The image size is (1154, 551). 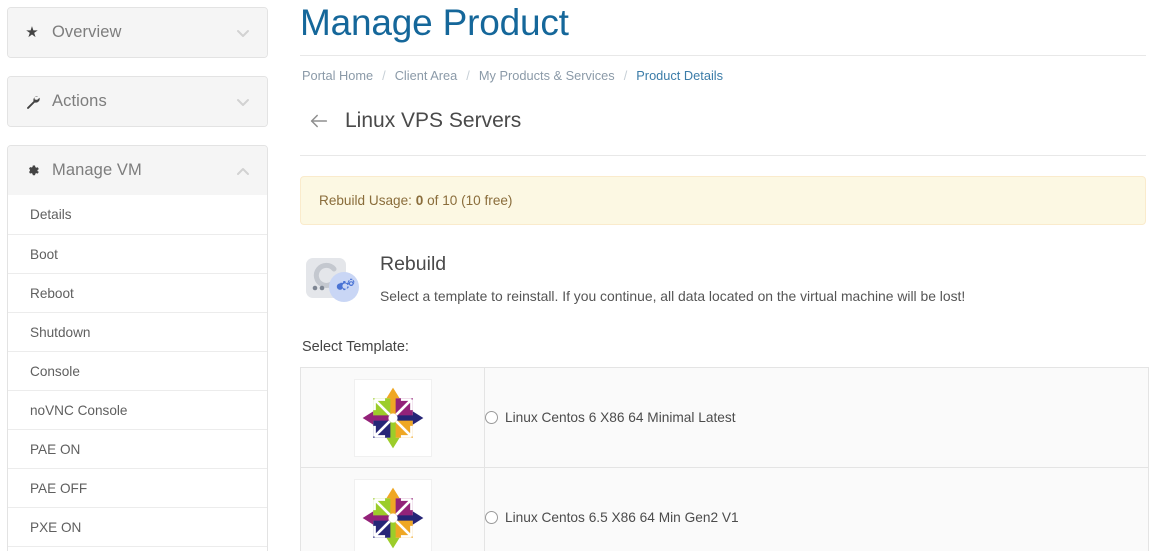 What do you see at coordinates (723, 200) in the screenshot?
I see `rebuild-usage-alert: Rebuild Usage: 0 of 10 (10 free)` at bounding box center [723, 200].